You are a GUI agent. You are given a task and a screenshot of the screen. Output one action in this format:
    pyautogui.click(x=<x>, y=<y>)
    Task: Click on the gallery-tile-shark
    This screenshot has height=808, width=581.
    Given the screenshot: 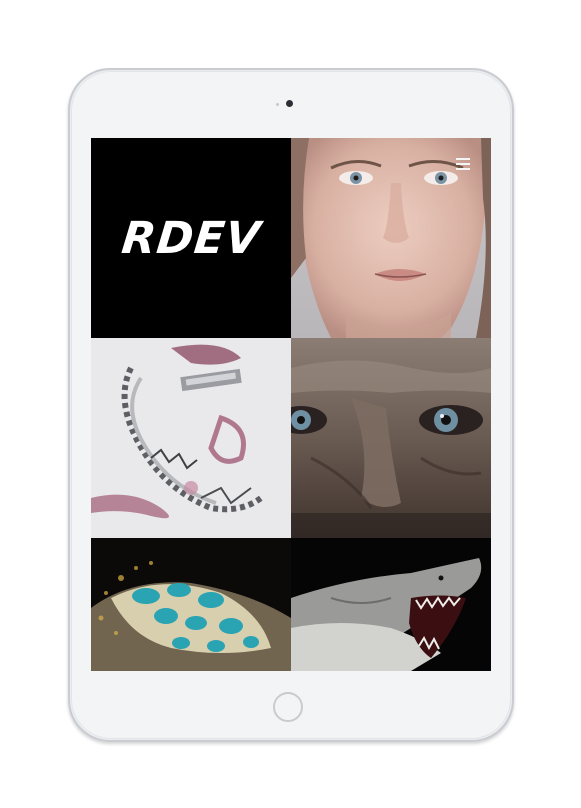 What is the action you would take?
    pyautogui.click(x=391, y=604)
    